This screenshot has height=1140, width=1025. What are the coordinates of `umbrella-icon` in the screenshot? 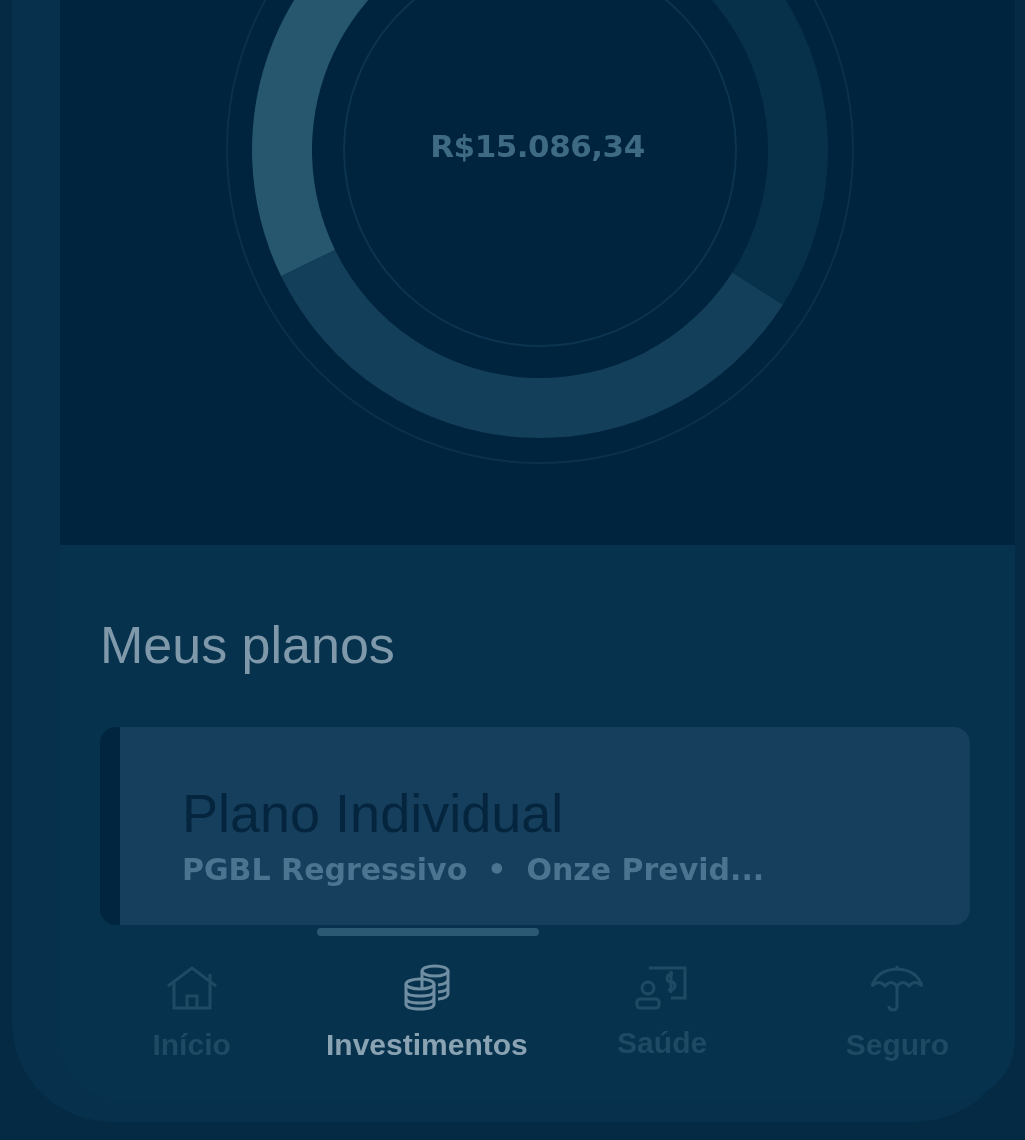 It's located at (897, 988).